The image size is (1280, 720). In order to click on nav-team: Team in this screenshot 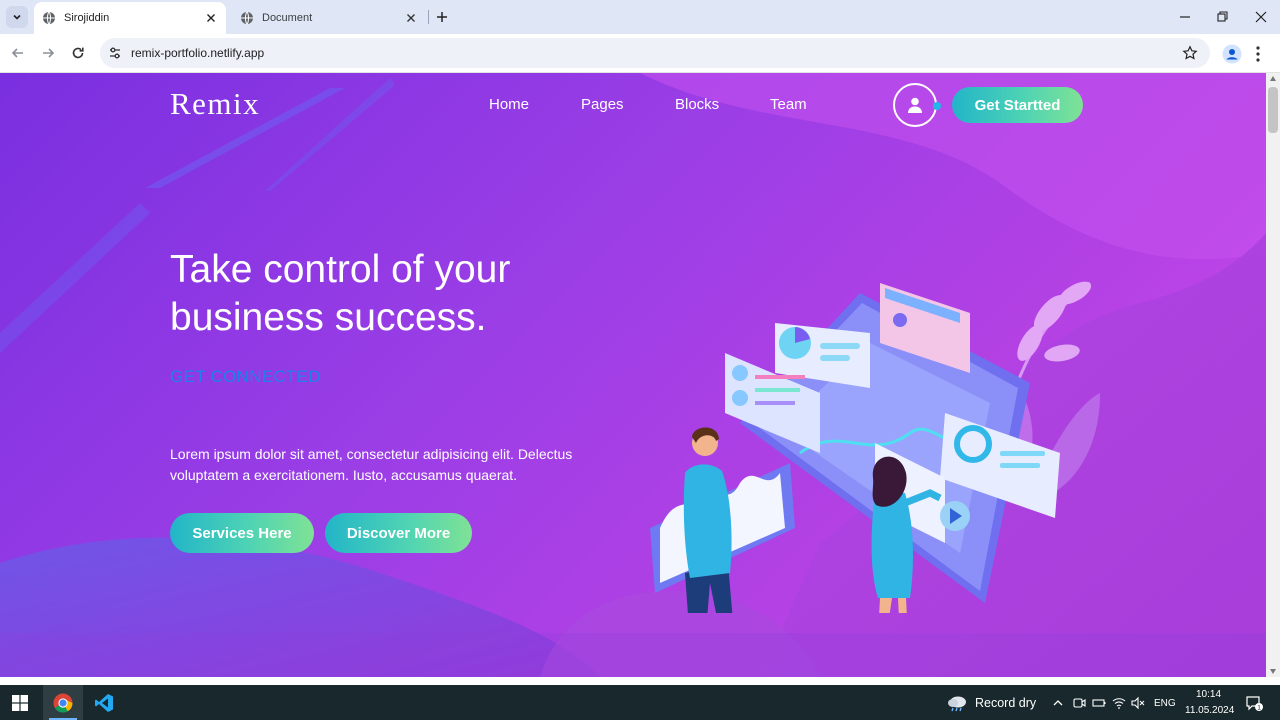, I will do `click(788, 104)`.